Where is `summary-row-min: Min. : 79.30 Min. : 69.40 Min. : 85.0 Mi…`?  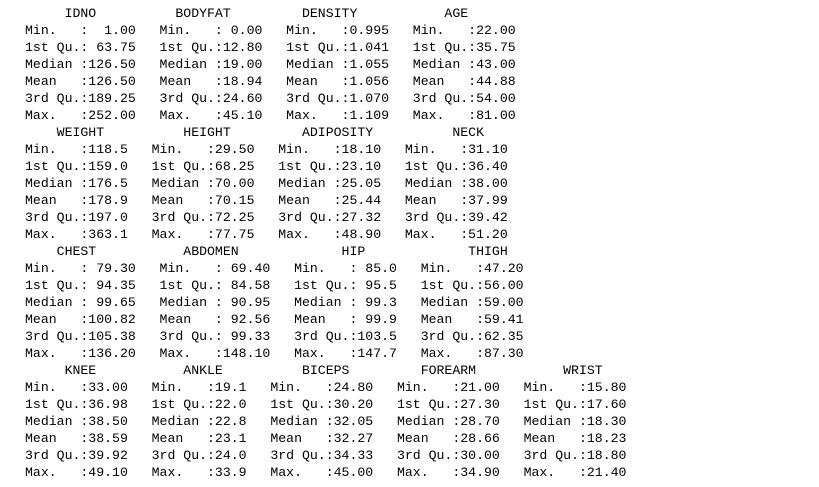
summary-row-min: Min. : 79.30 Min. : 69.40 Min. : 85.0 Mi… is located at coordinates (282, 268).